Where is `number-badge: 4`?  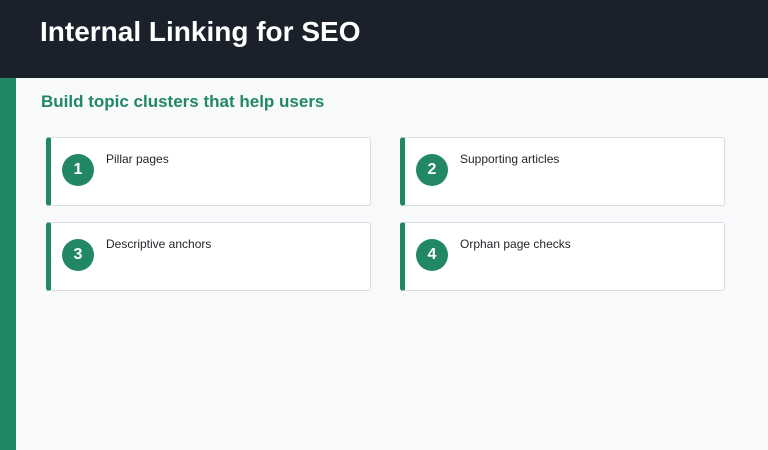
number-badge: 4 is located at coordinates (432, 255).